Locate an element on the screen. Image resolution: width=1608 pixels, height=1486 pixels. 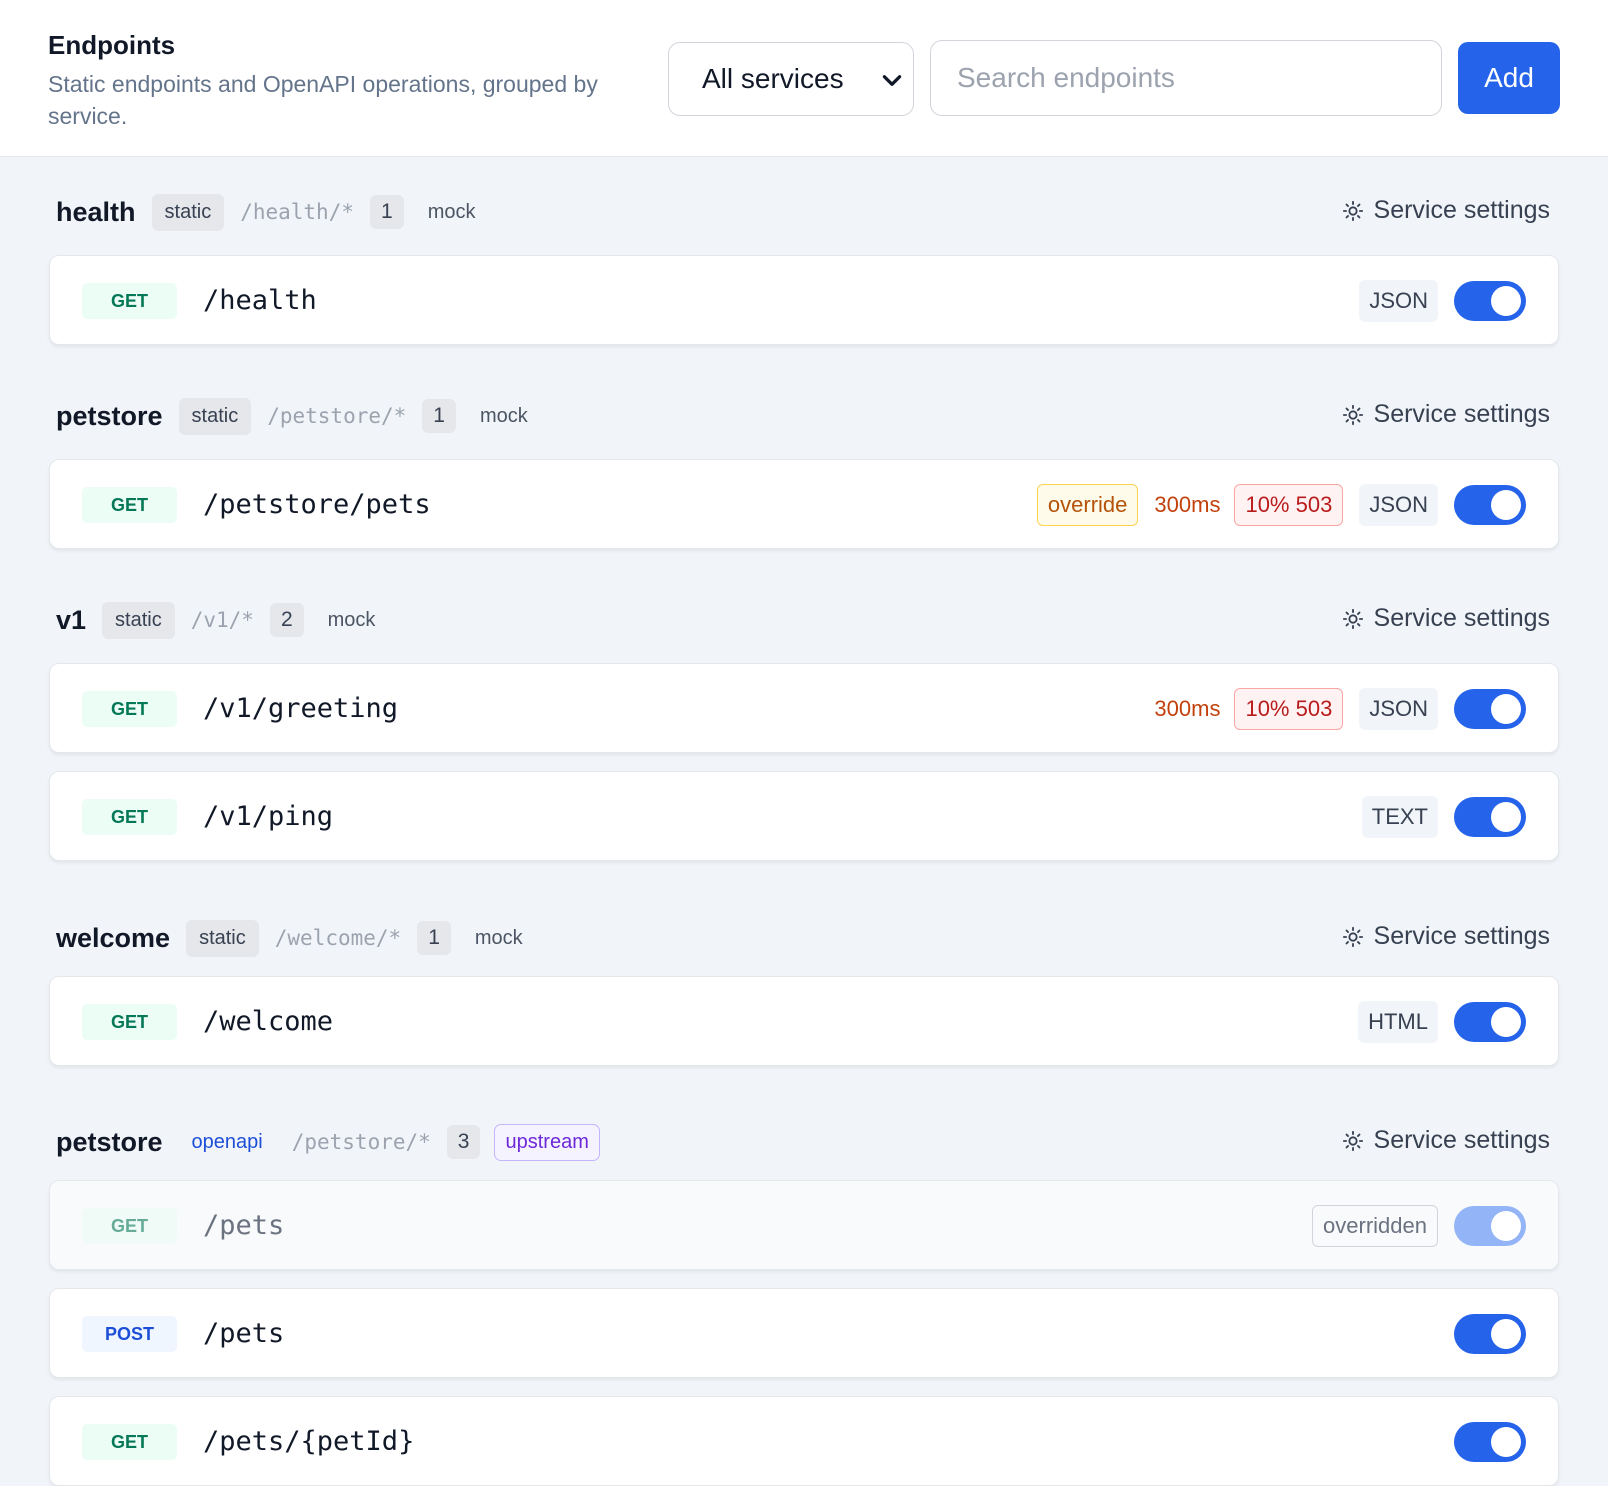
endpoint-path: /v1/ping is located at coordinates (268, 816).